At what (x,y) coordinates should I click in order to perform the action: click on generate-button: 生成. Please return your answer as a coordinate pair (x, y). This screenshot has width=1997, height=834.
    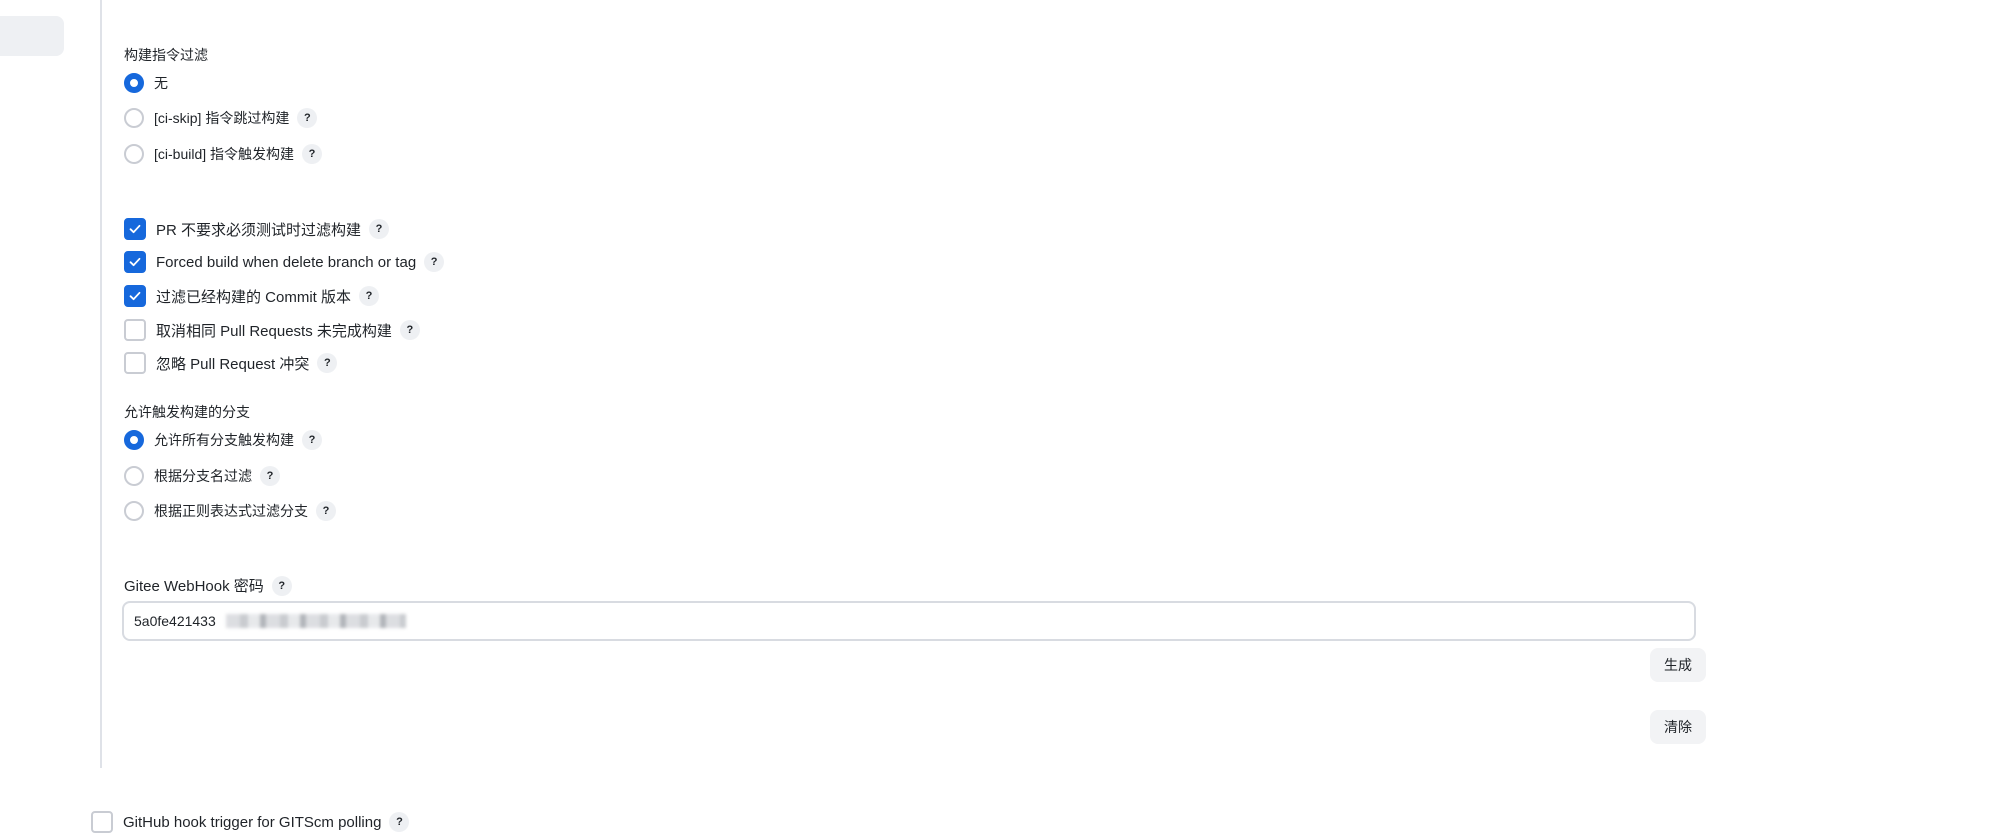
    Looking at the image, I should click on (1678, 665).